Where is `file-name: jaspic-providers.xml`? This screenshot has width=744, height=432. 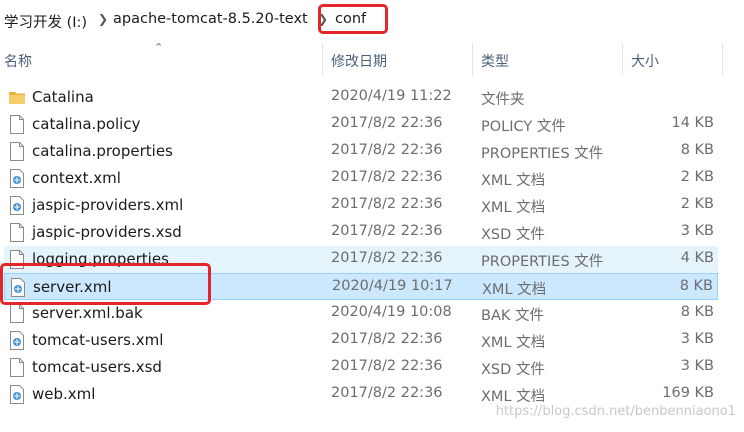 file-name: jaspic-providers.xml is located at coordinates (108, 205).